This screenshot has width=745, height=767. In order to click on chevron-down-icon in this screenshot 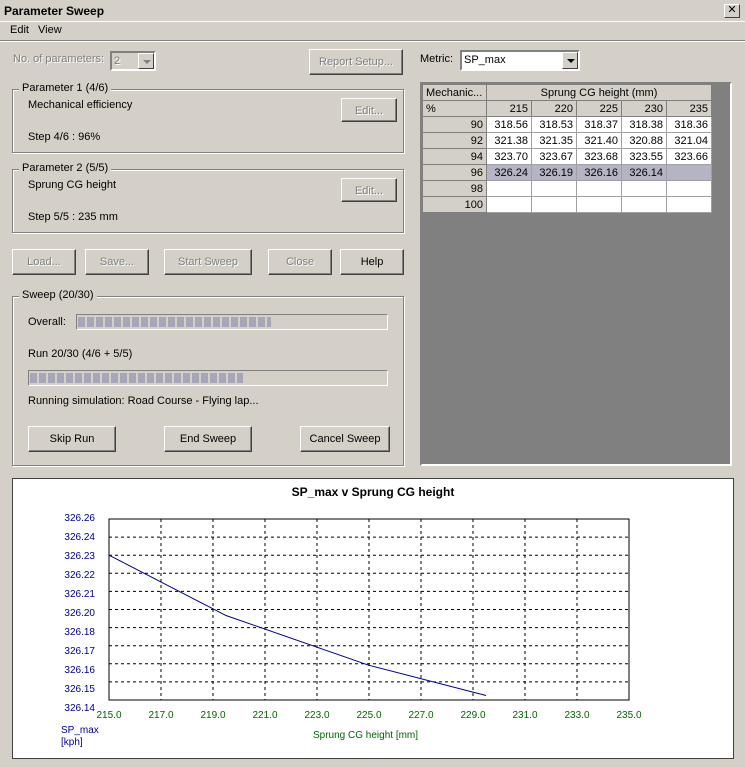, I will do `click(146, 61)`.